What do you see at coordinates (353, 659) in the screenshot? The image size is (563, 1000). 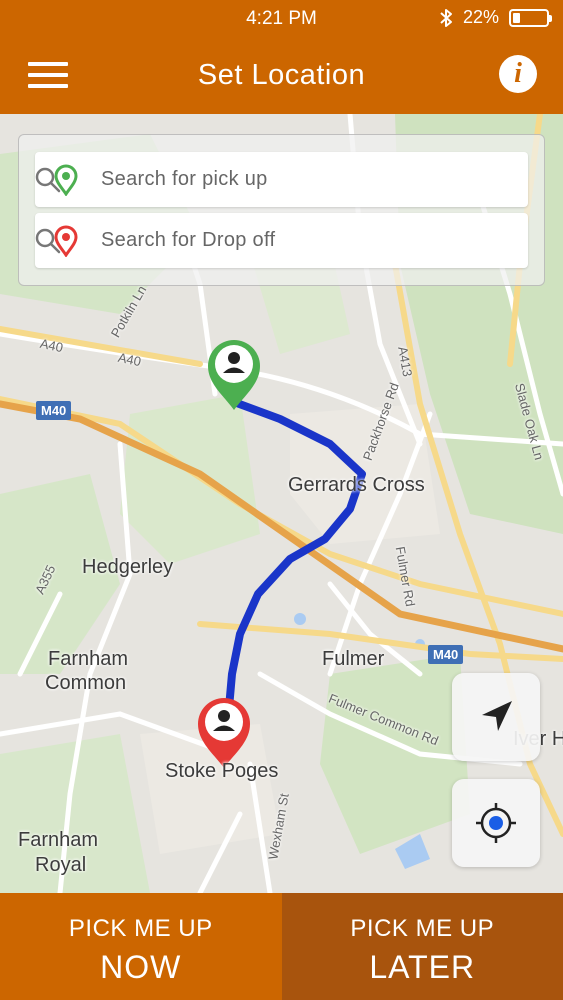 I see `map-label-fulmer: Fulmer` at bounding box center [353, 659].